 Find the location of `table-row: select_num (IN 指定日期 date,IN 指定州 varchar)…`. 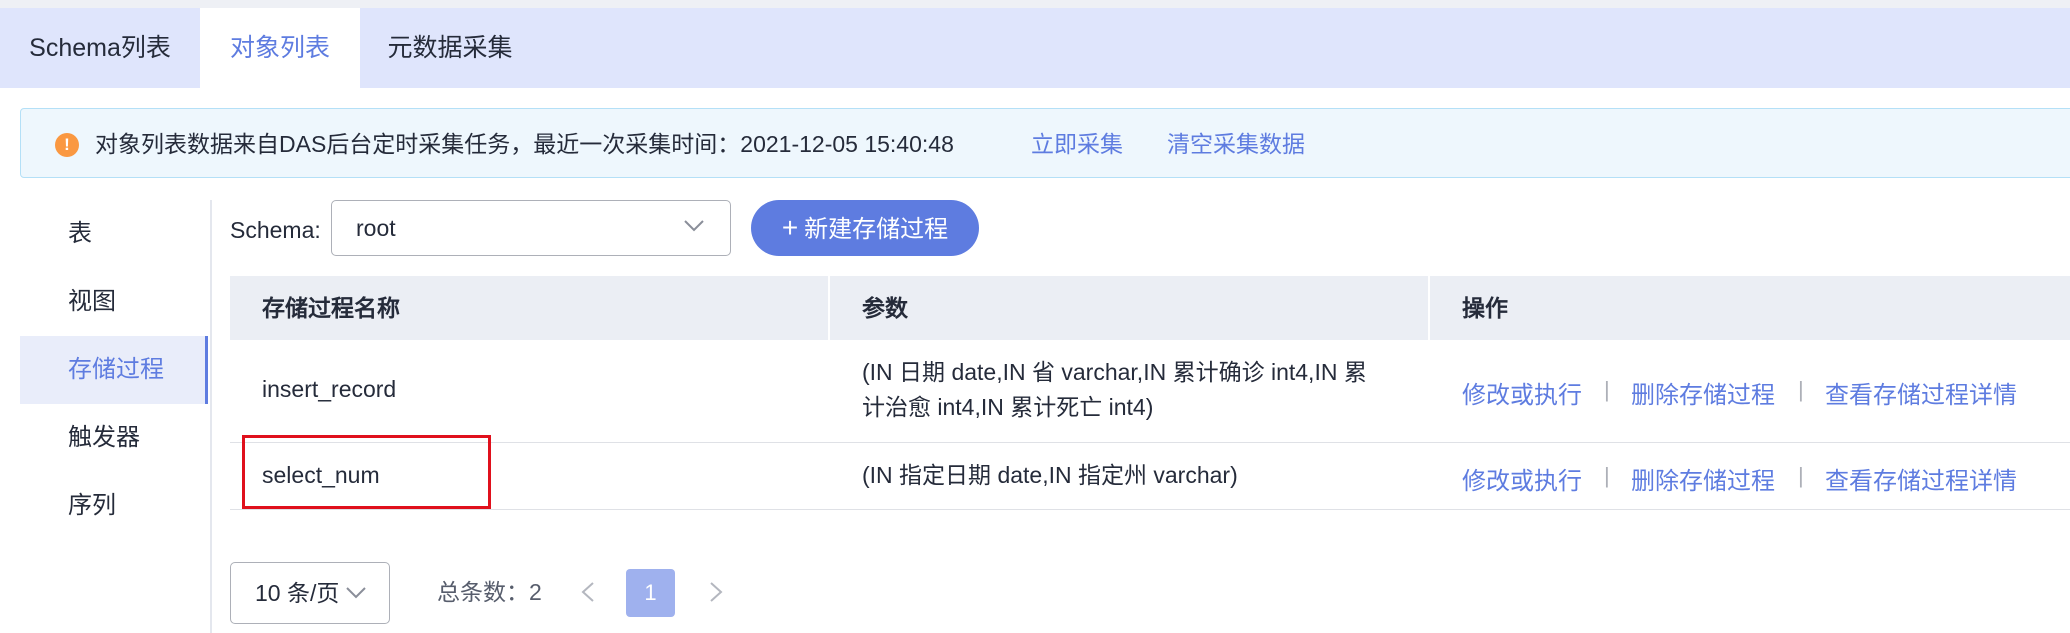

table-row: select_num (IN 指定日期 date,IN 指定州 varchar)… is located at coordinates (1150, 476).